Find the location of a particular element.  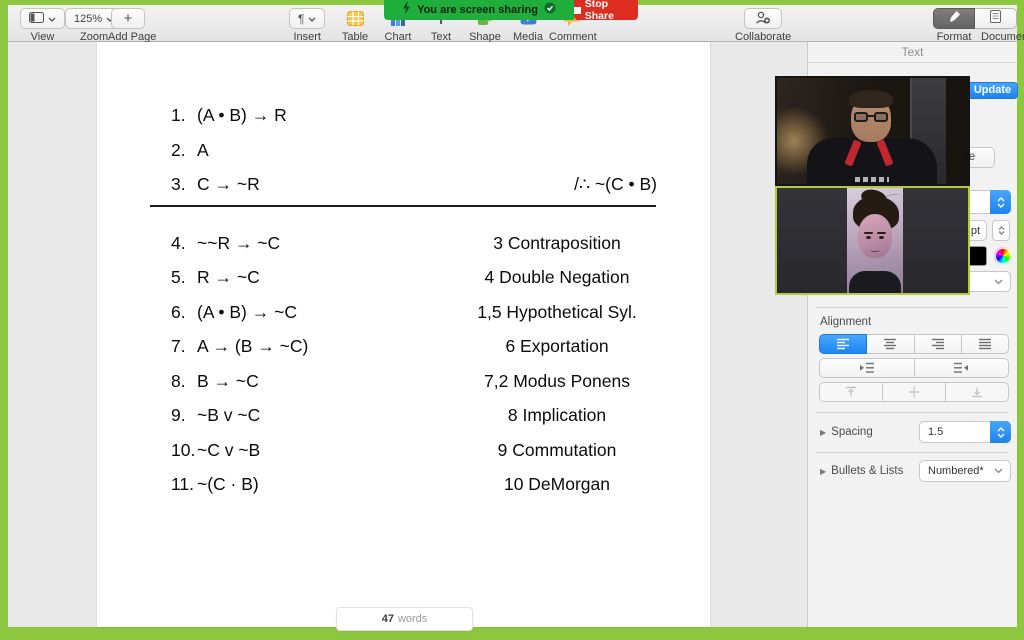

line-number: 6. is located at coordinates (178, 311).